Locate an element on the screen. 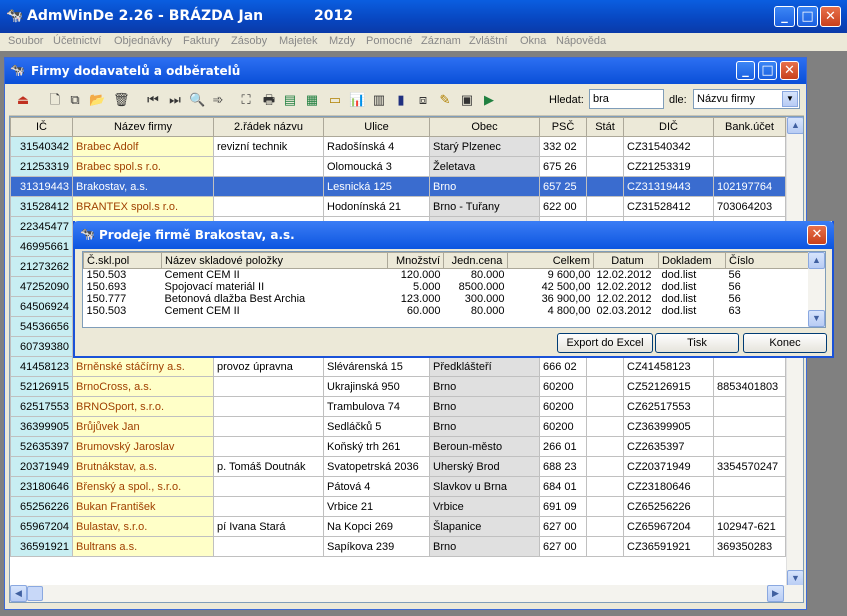  col-ulice: Ulice is located at coordinates (376, 127).